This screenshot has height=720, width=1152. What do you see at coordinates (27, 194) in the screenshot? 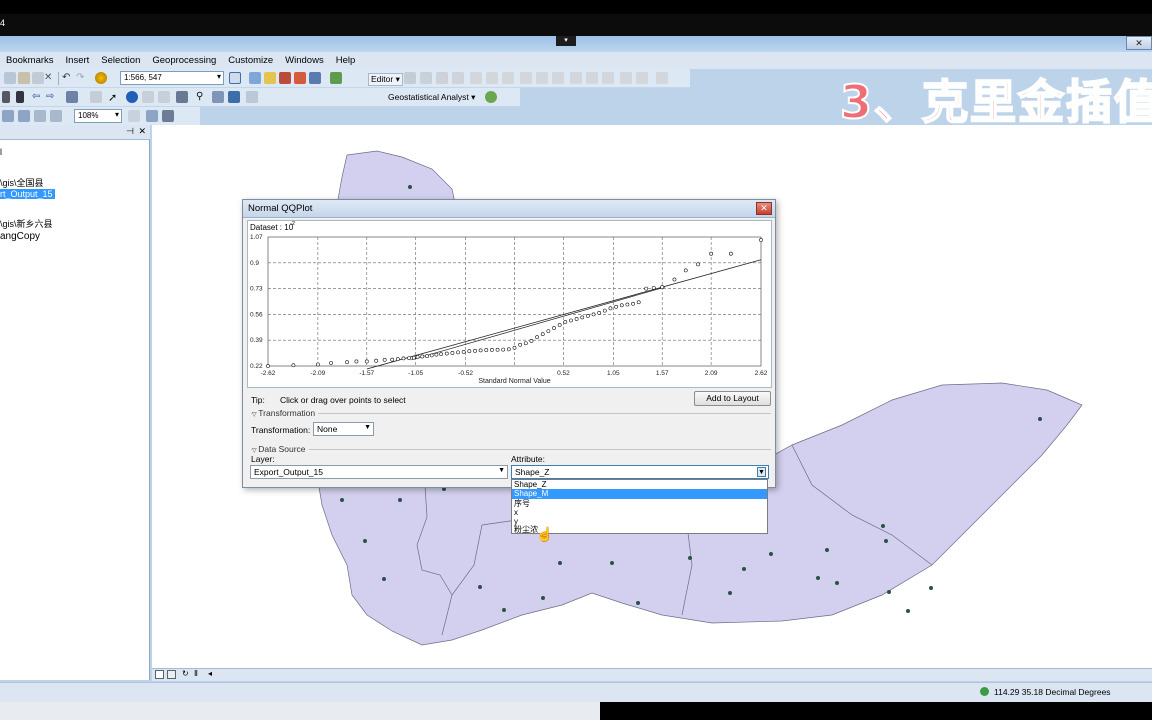
I see `toc-selected-layer: rt_Output_15` at bounding box center [27, 194].